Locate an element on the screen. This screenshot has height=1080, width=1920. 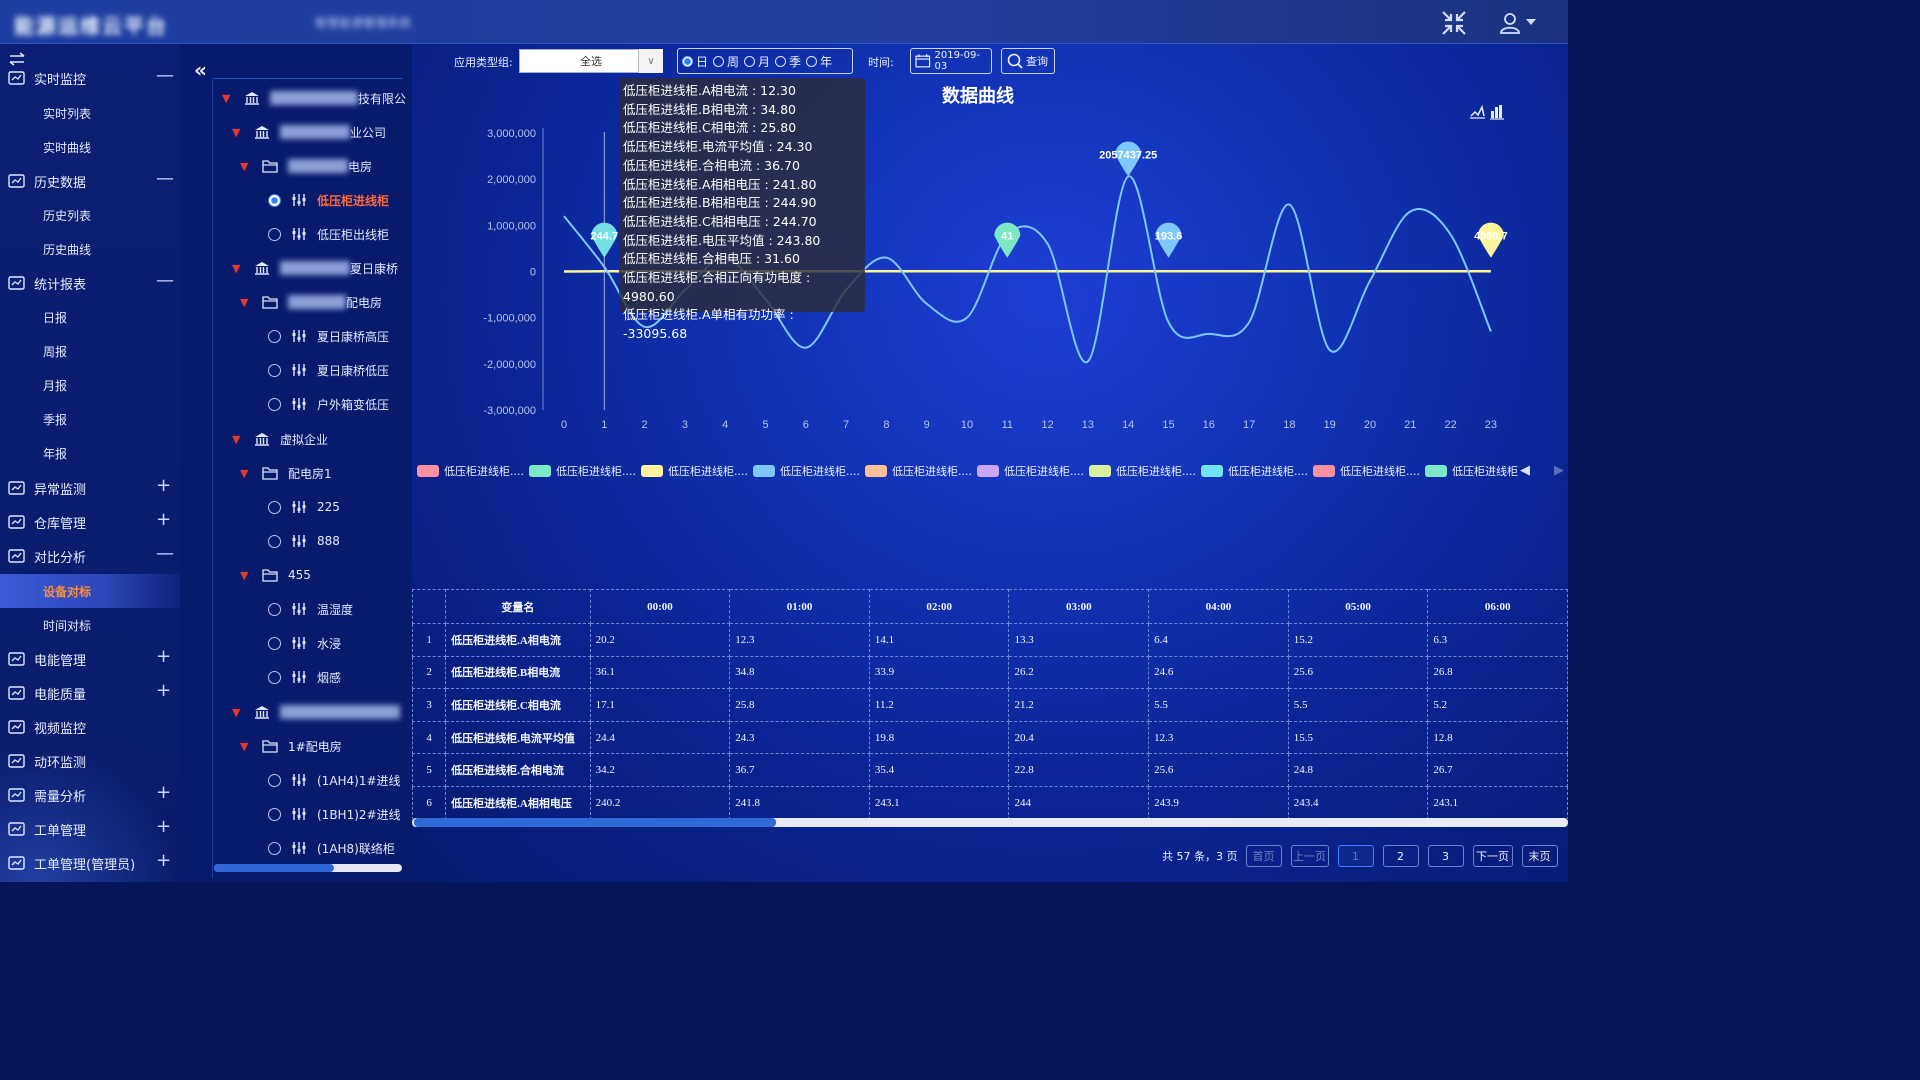
nav-group-1: 历史数据 — is located at coordinates (90, 181).